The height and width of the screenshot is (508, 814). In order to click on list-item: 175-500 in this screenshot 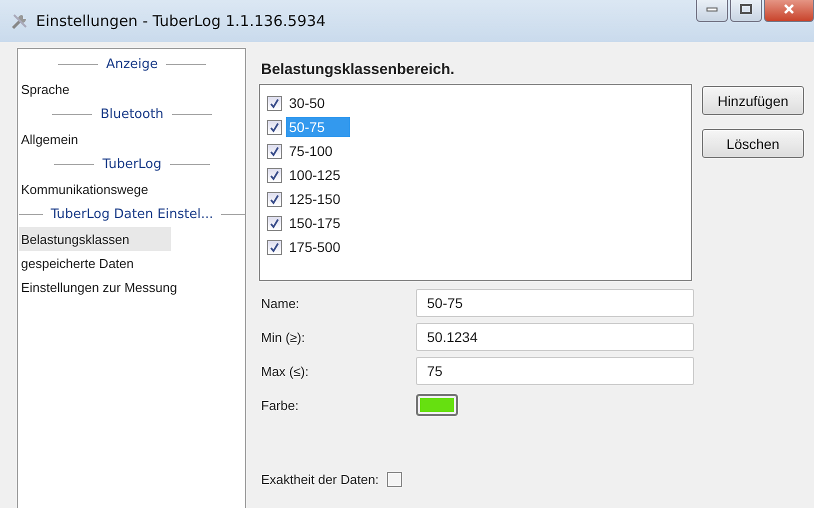, I will do `click(318, 247)`.